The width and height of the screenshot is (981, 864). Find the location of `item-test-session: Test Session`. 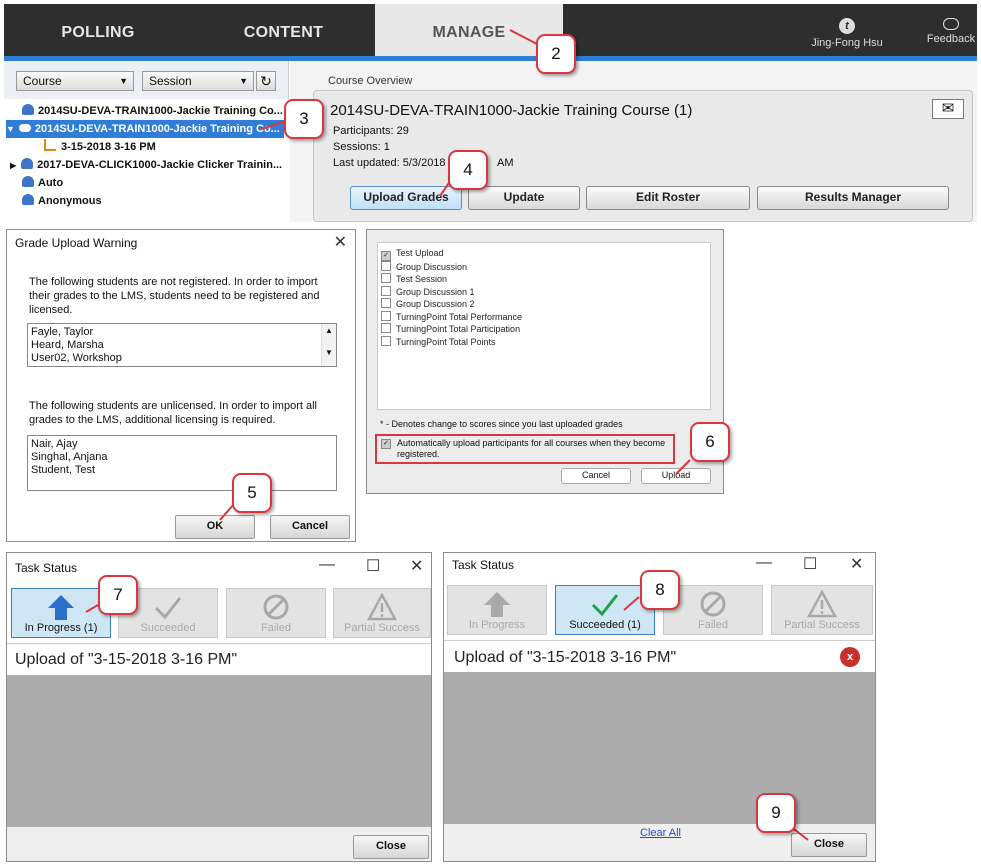

item-test-session: Test Session is located at coordinates (414, 278).